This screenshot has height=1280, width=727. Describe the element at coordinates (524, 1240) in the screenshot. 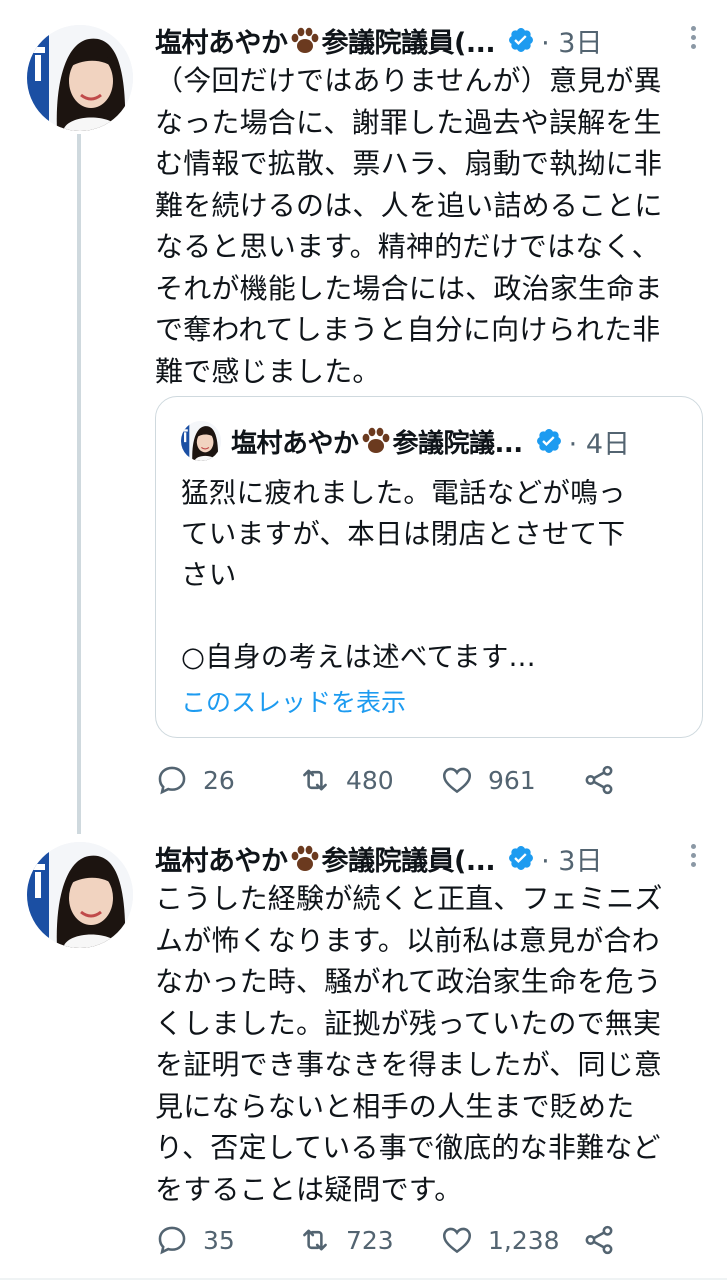

I see `like-count: 1,238` at that location.